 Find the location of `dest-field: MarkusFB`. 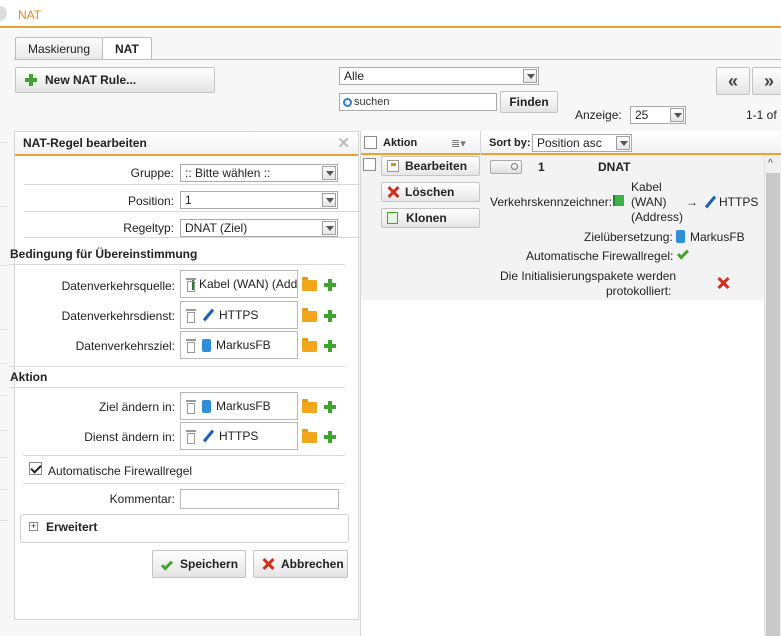

dest-field: MarkusFB is located at coordinates (239, 345).